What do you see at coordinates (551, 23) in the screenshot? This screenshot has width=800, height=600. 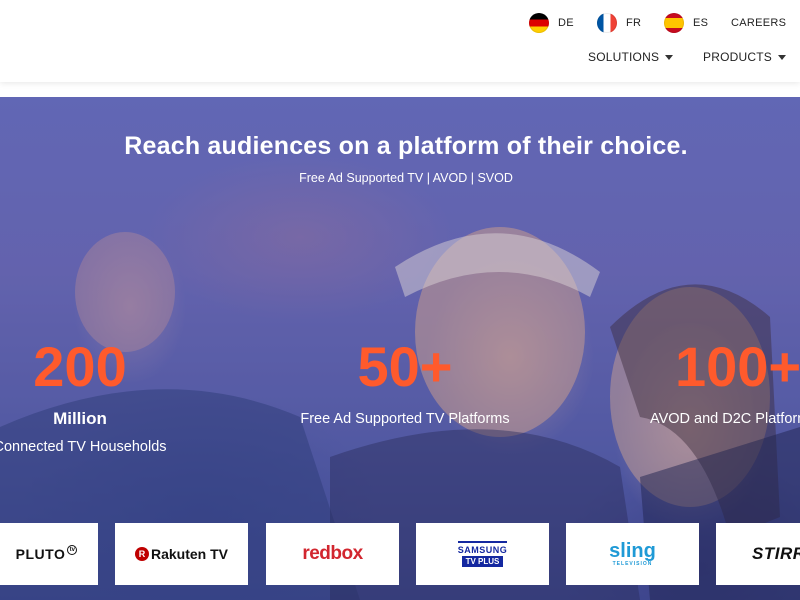 I see `language-de-link: DE` at bounding box center [551, 23].